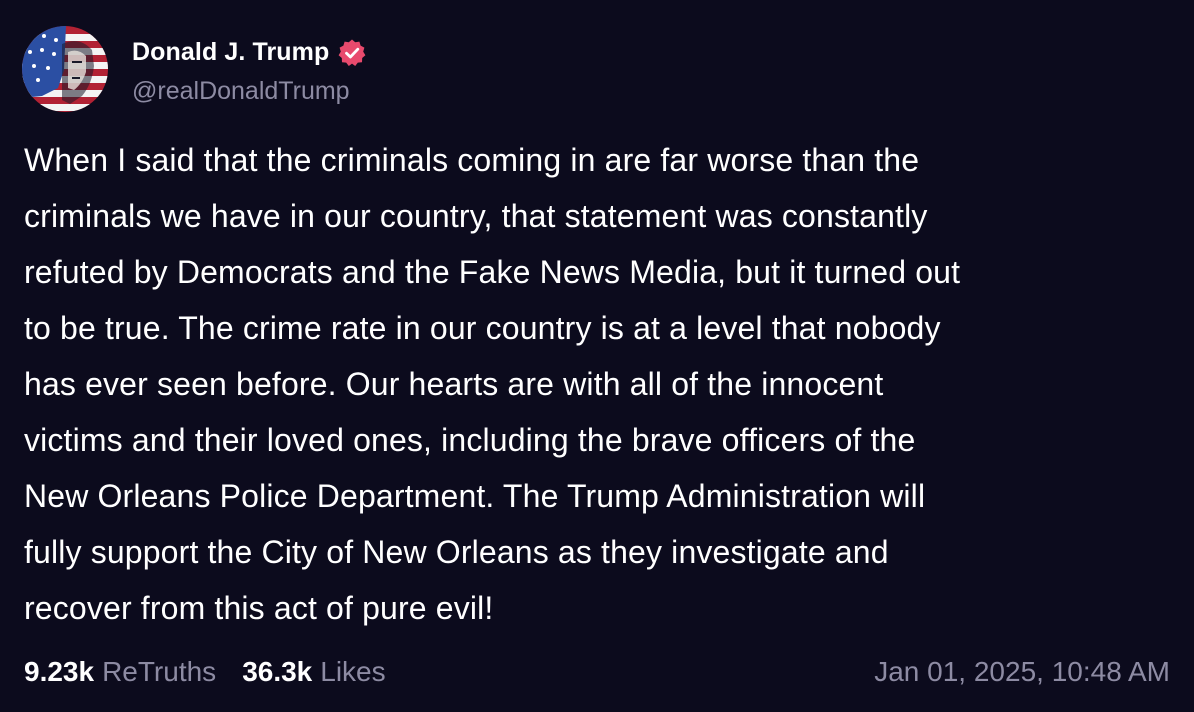  I want to click on flag-portrait-avatar-icon, so click(65, 69).